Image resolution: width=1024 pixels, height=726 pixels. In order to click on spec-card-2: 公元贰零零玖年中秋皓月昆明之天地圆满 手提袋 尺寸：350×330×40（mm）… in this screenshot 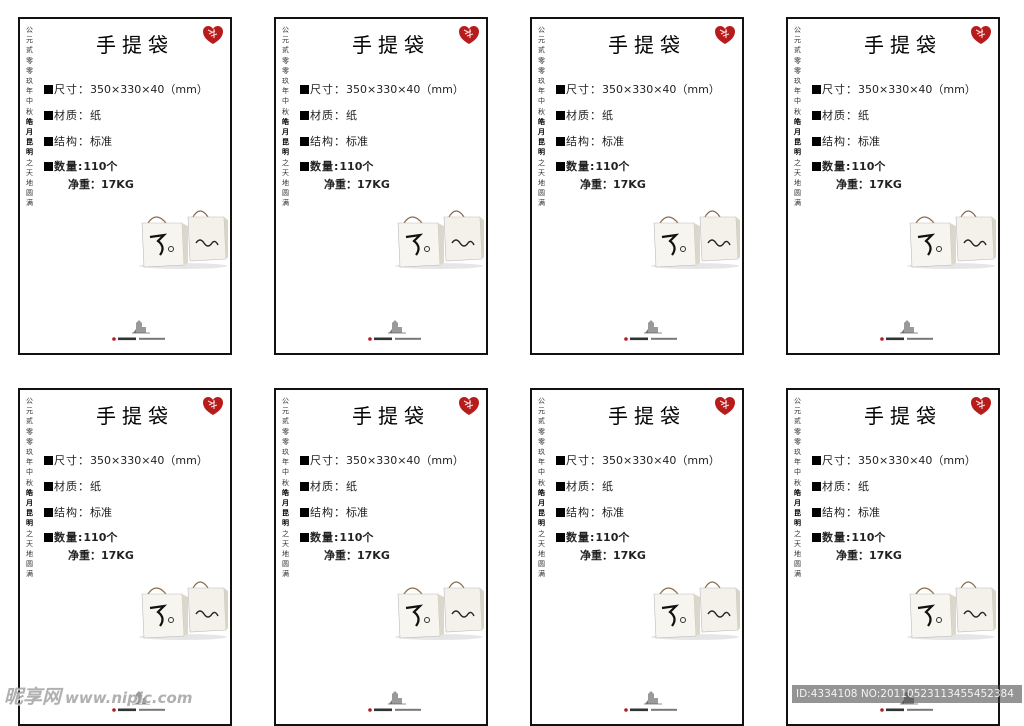, I will do `click(381, 186)`.